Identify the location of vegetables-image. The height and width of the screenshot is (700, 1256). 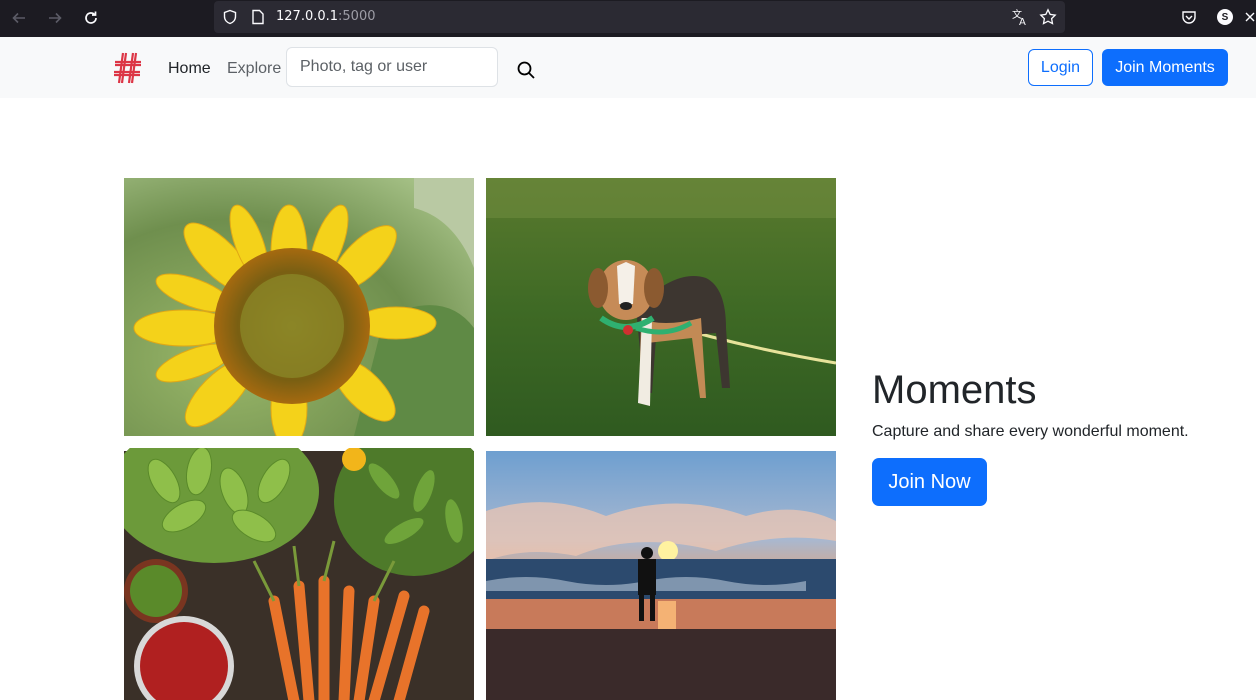
(299, 574).